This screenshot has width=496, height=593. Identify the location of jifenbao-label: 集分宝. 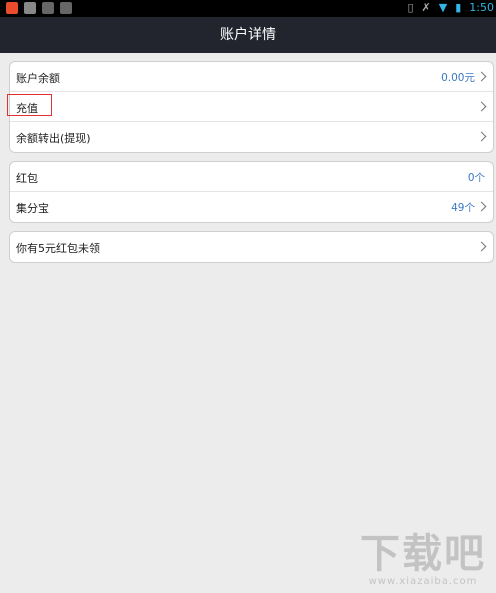
(32, 208).